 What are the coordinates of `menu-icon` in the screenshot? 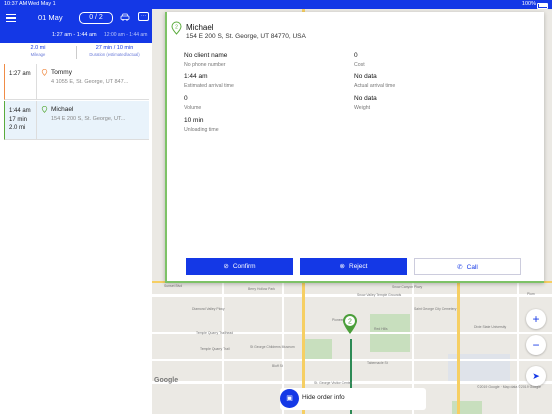 It's located at (11, 18).